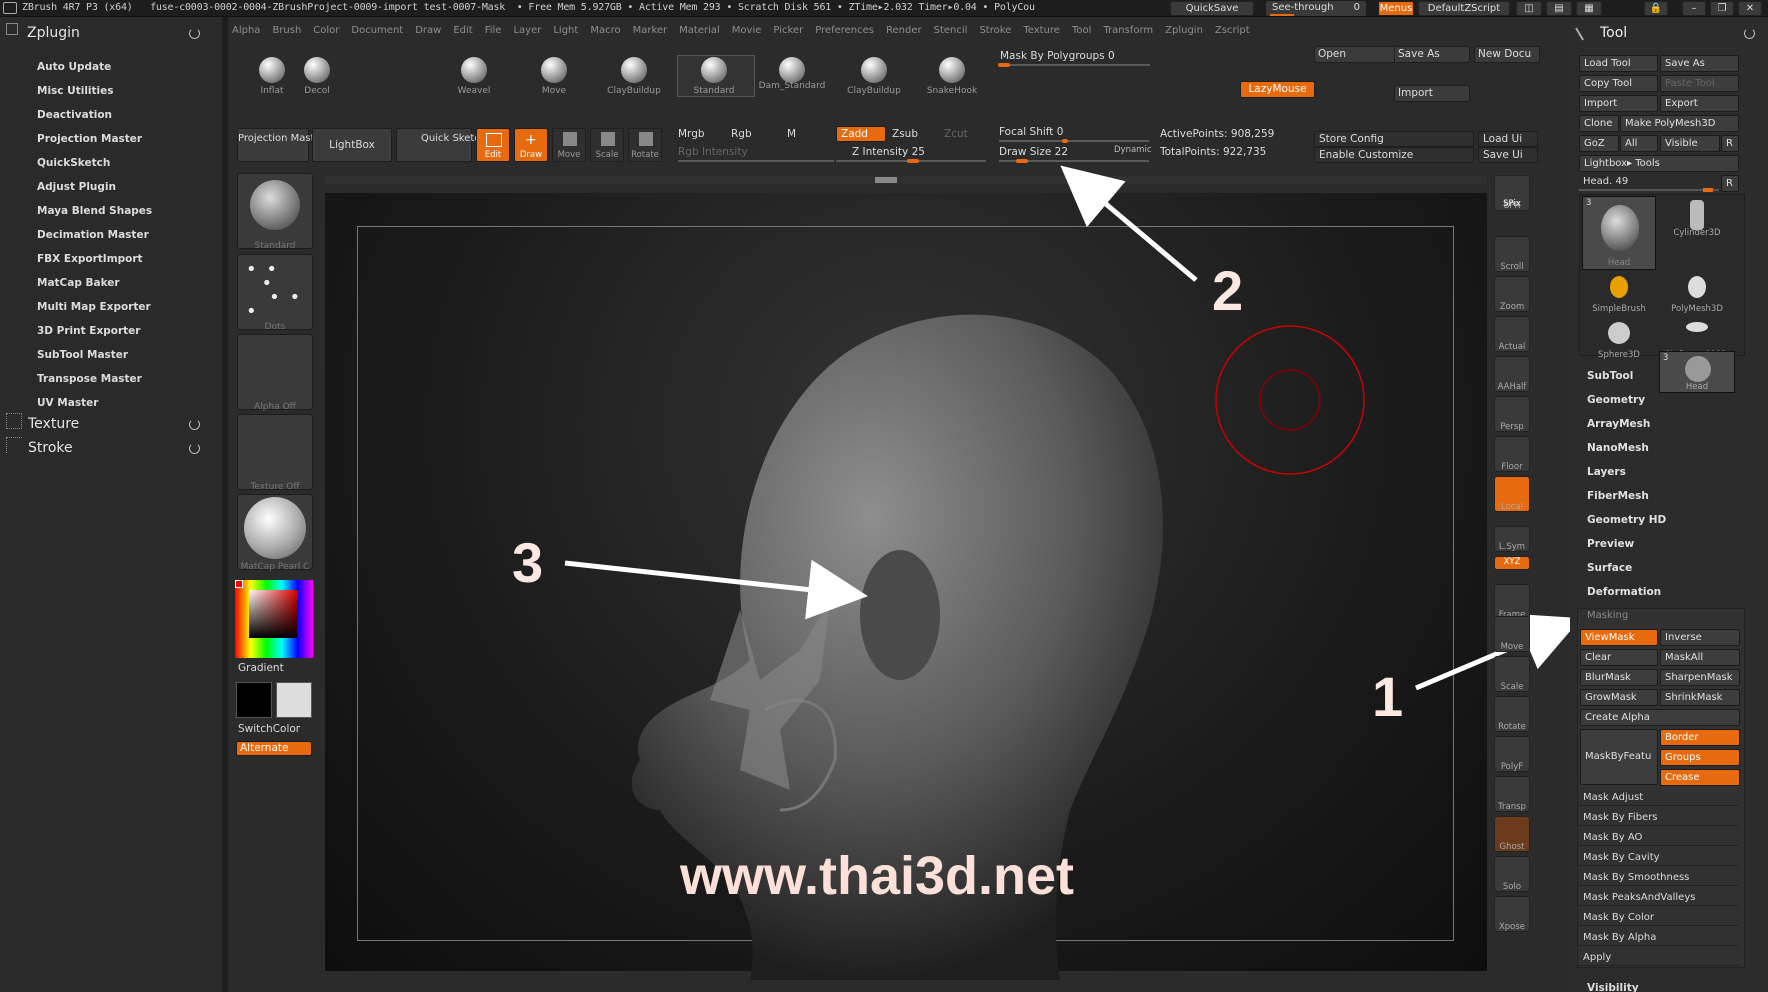 The height and width of the screenshot is (992, 1768). What do you see at coordinates (1599, 143) in the screenshot?
I see `goz-button: GoZ` at bounding box center [1599, 143].